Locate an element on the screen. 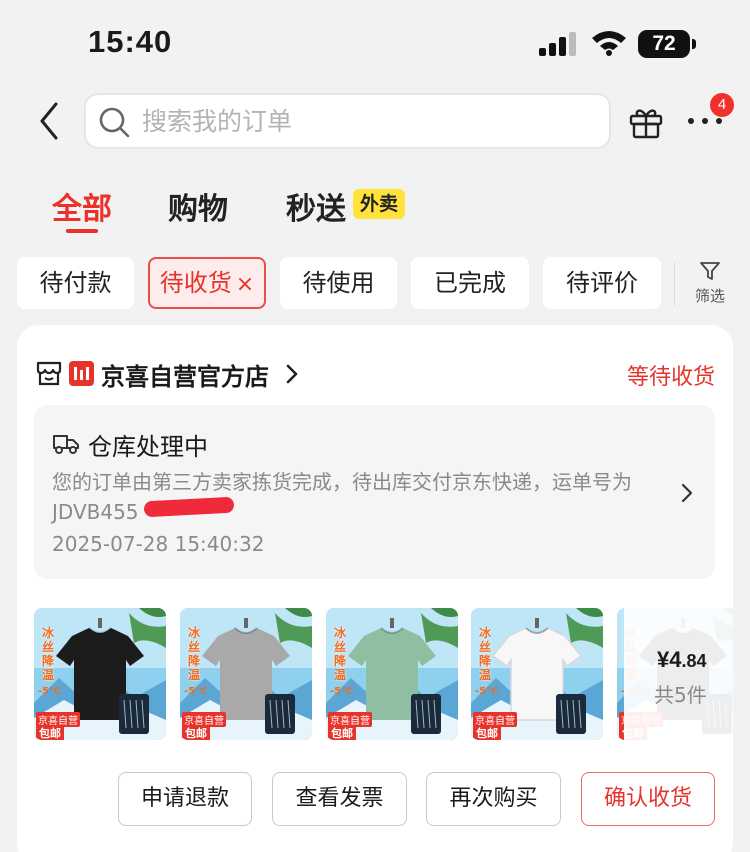 The image size is (750, 852). notification-badge: 4 is located at coordinates (722, 105).